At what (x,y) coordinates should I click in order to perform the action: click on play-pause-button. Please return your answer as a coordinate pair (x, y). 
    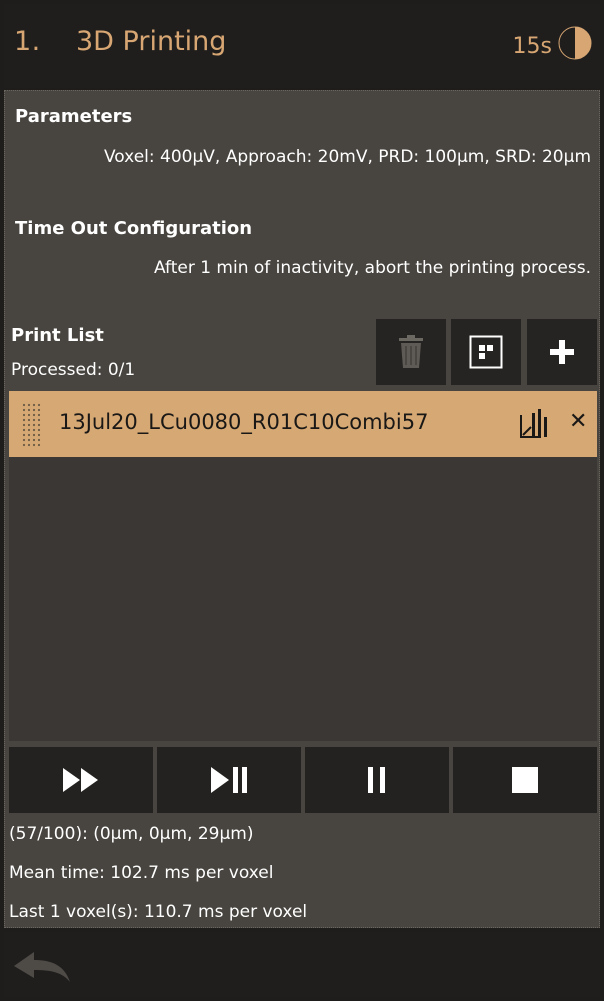
    Looking at the image, I should click on (229, 780).